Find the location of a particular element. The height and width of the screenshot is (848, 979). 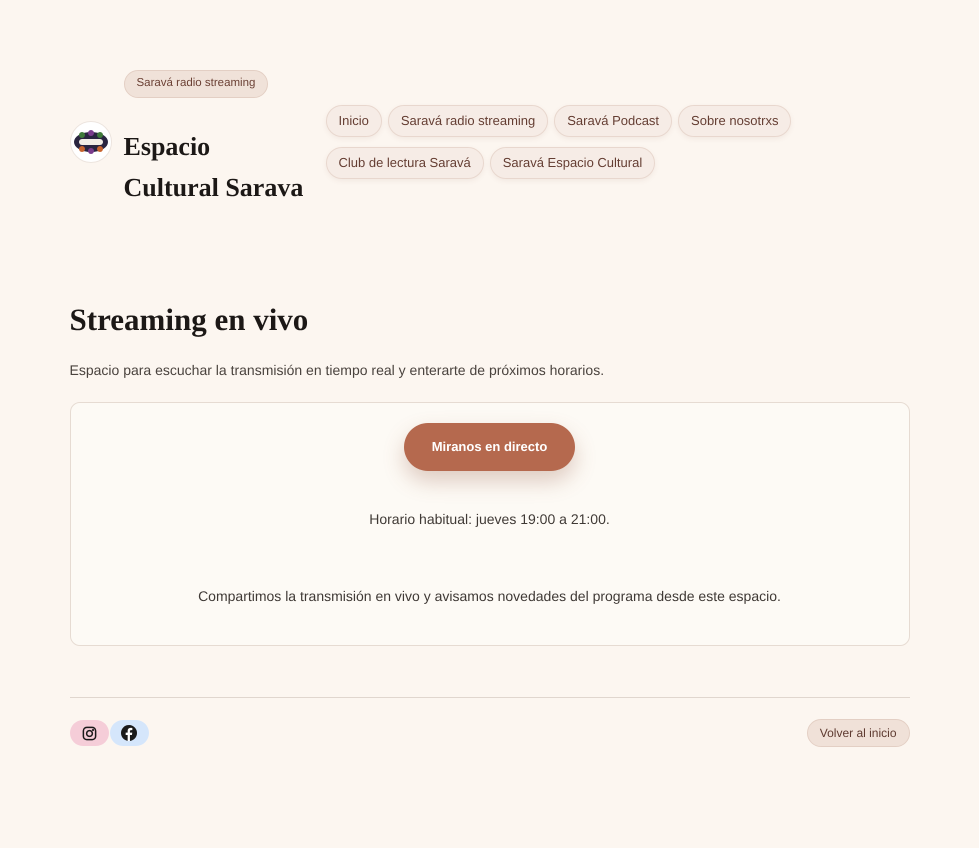

instagram-link is located at coordinates (89, 733).